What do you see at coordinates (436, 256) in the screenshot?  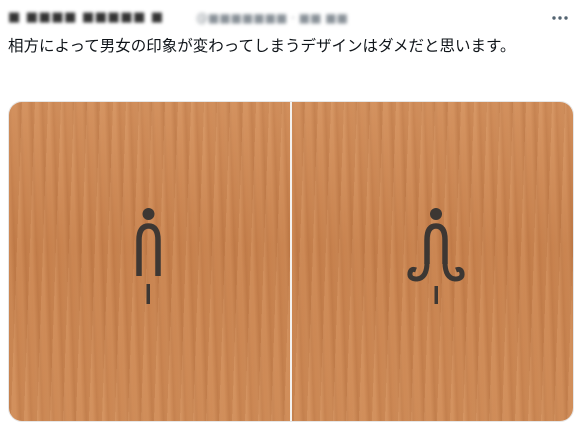 I see `restroom-sign-b-icon` at bounding box center [436, 256].